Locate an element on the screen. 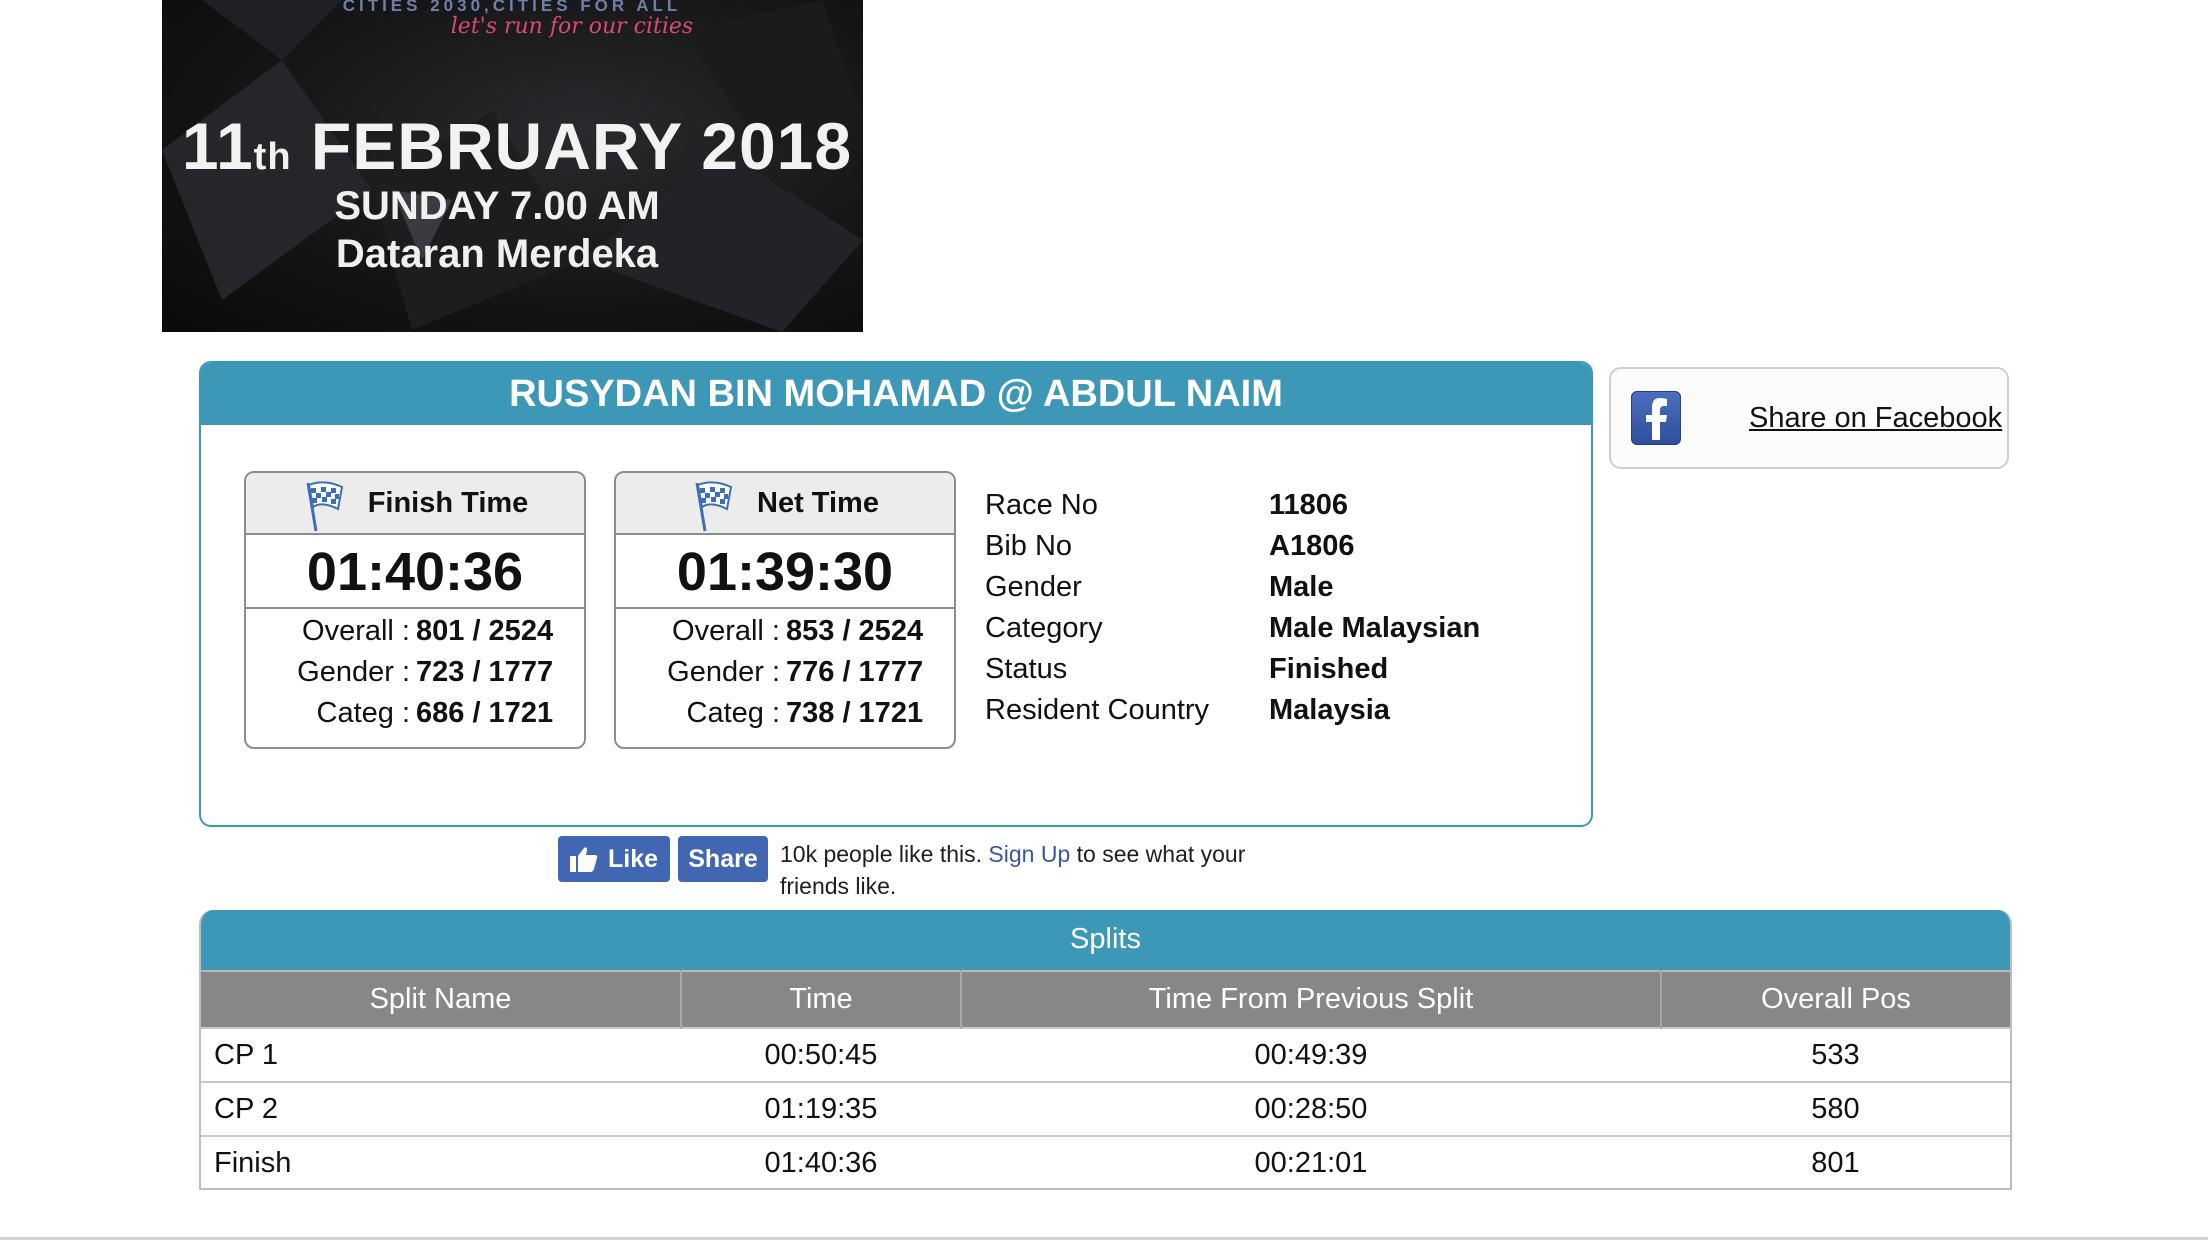 Image resolution: width=2208 pixels, height=1242 pixels. finish-time-value: 01:40:36 is located at coordinates (415, 572).